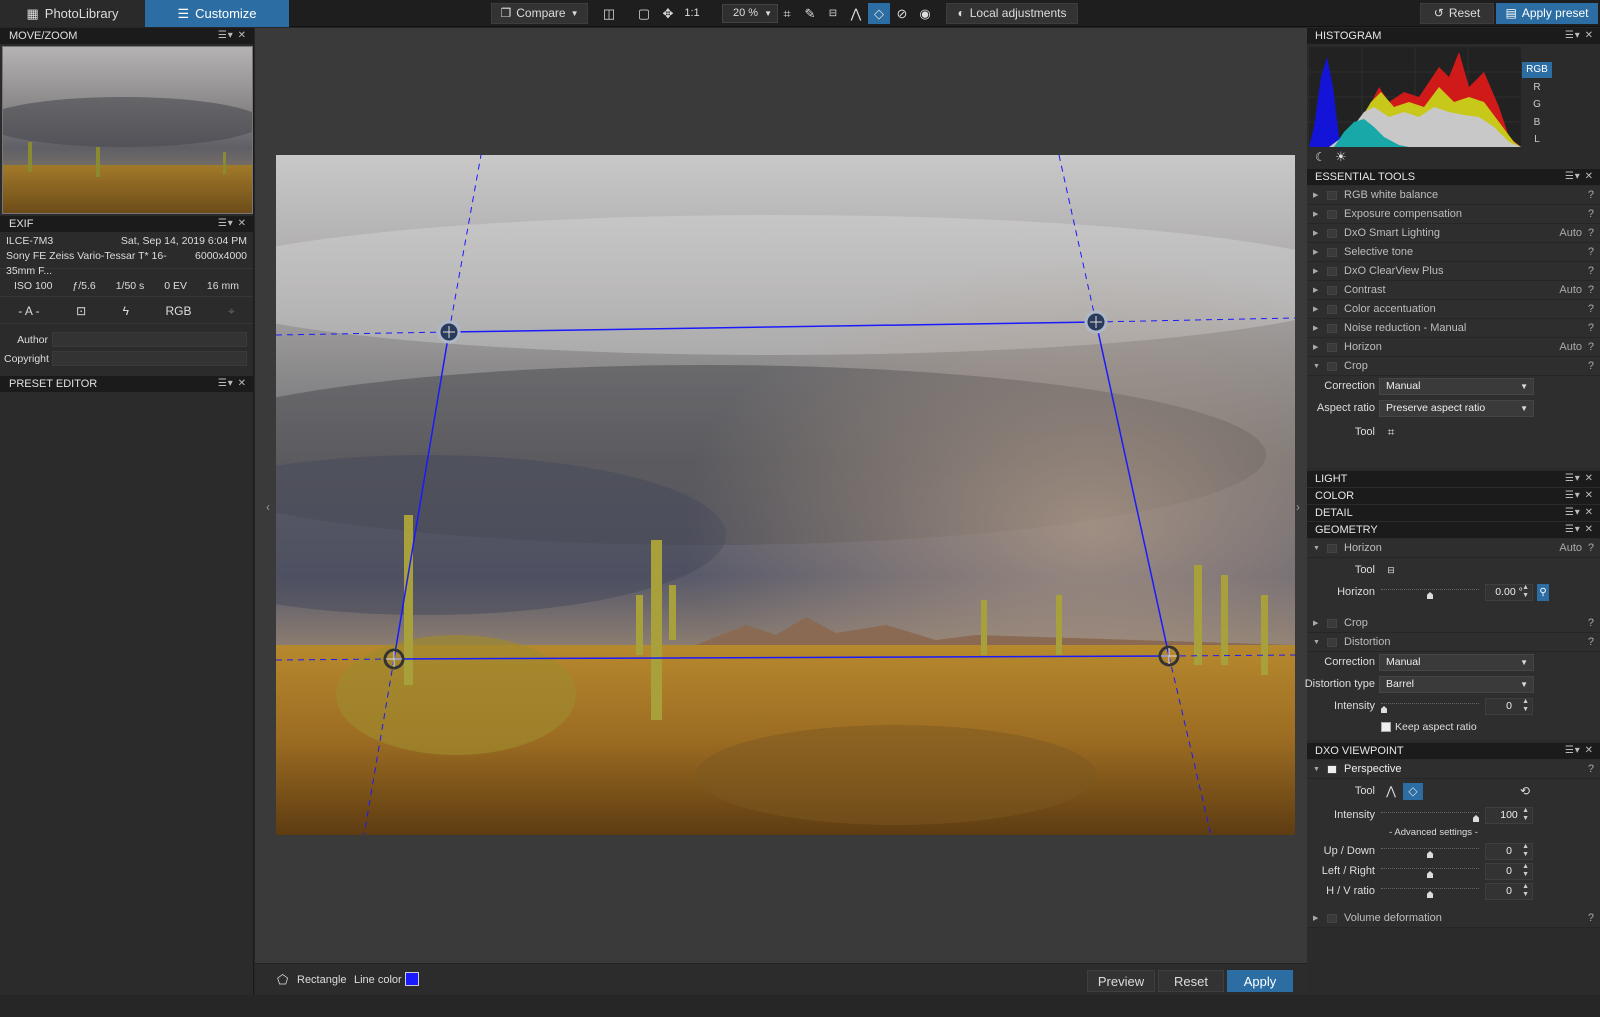 This screenshot has width=1600, height=1017. What do you see at coordinates (149, 358) in the screenshot?
I see `copyright-field` at bounding box center [149, 358].